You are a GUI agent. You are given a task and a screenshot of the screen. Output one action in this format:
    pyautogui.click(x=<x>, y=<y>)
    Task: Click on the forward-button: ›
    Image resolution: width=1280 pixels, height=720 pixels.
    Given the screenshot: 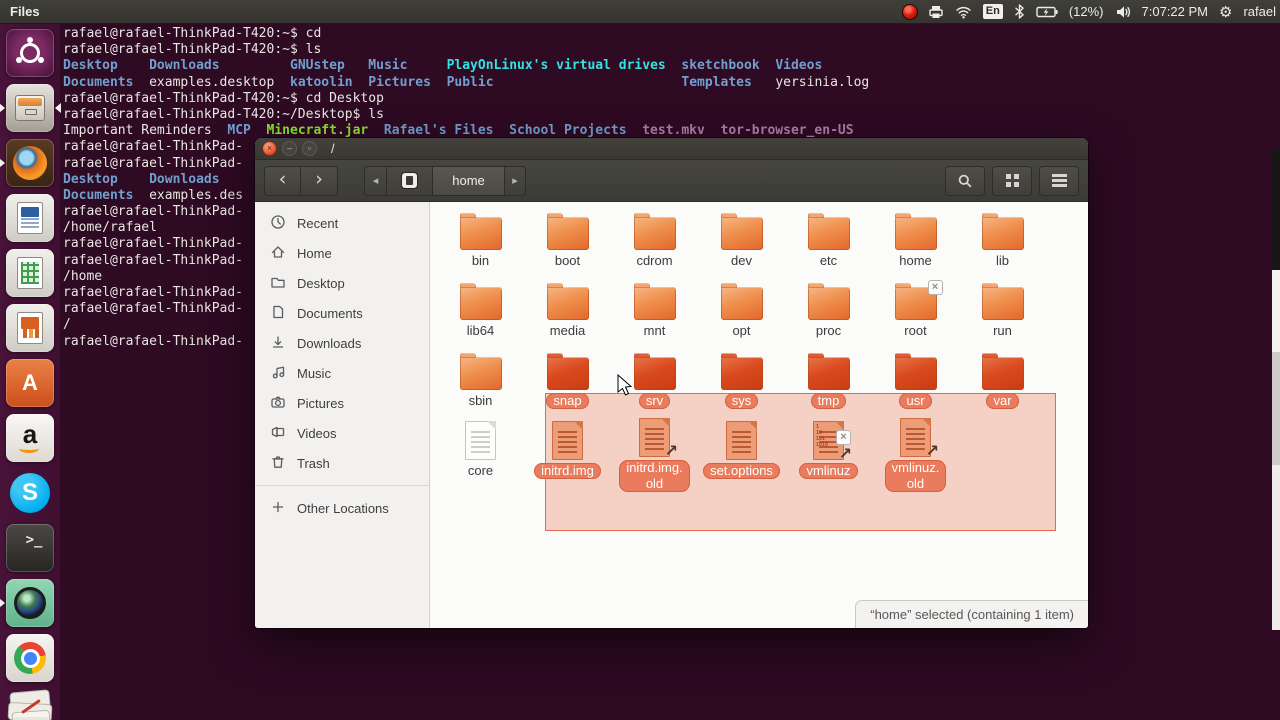 What is the action you would take?
    pyautogui.click(x=319, y=180)
    